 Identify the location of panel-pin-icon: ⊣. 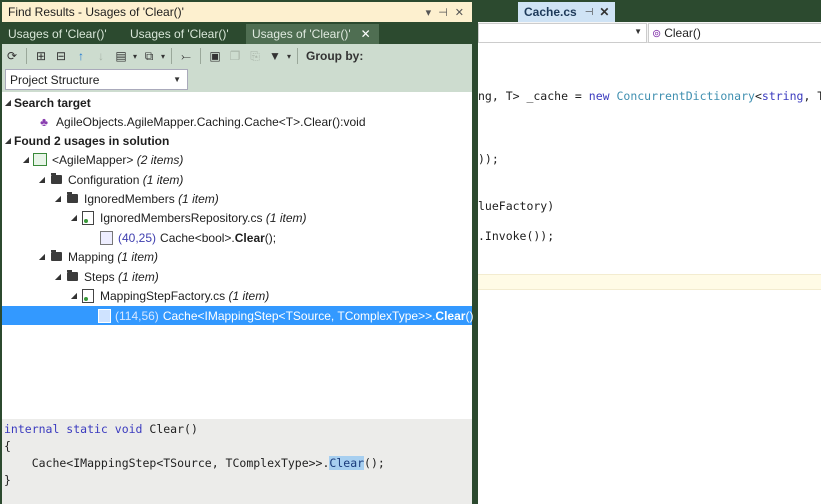
(443, 12).